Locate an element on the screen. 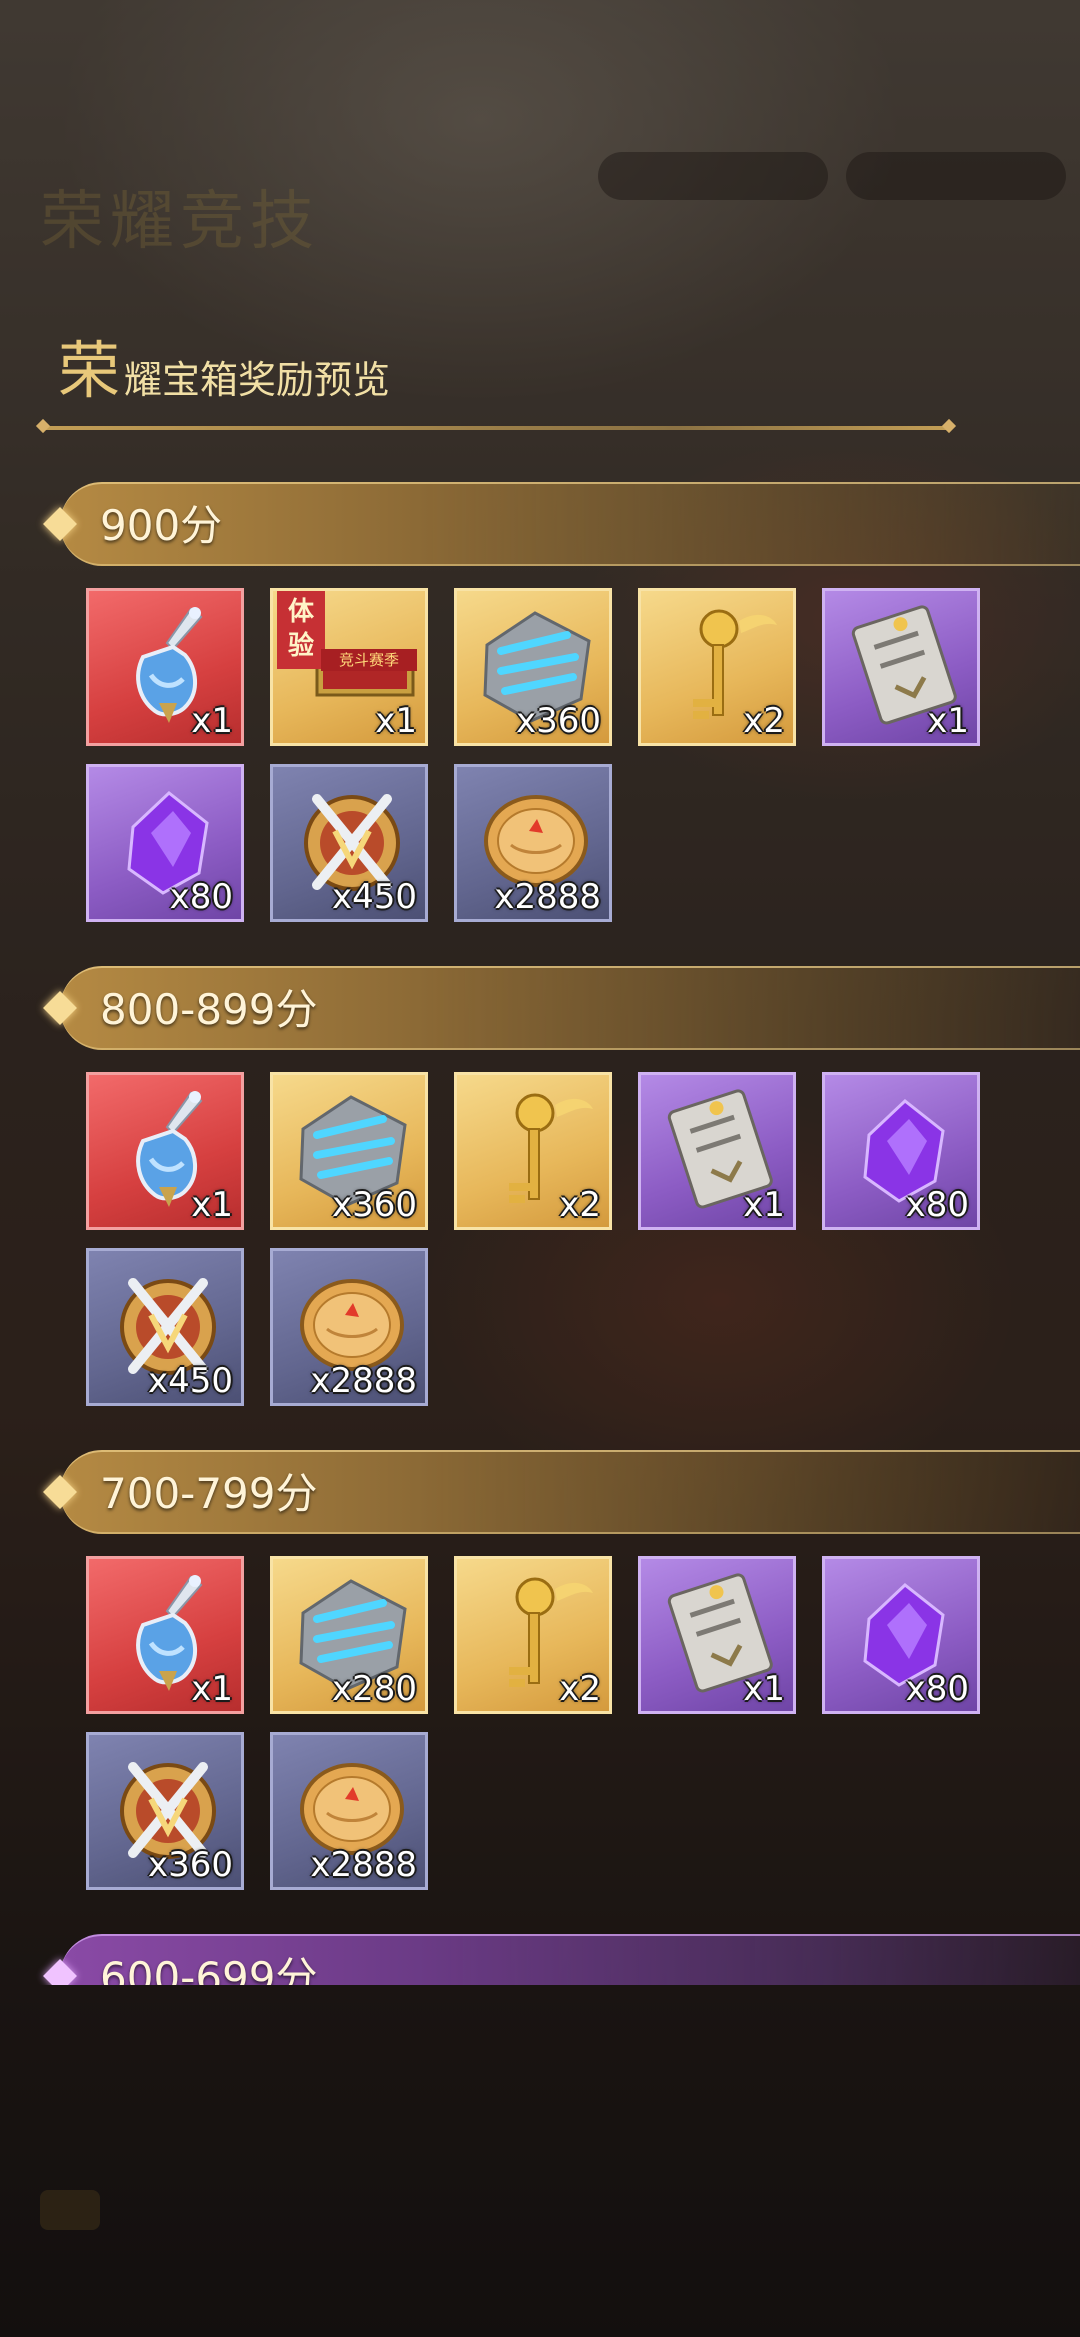  tier-header: 600-699分 is located at coordinates (561, 1960).